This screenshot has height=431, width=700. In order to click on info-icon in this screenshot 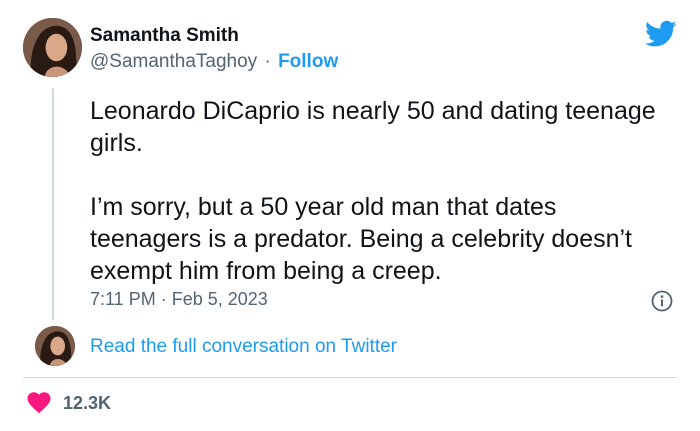, I will do `click(662, 301)`.